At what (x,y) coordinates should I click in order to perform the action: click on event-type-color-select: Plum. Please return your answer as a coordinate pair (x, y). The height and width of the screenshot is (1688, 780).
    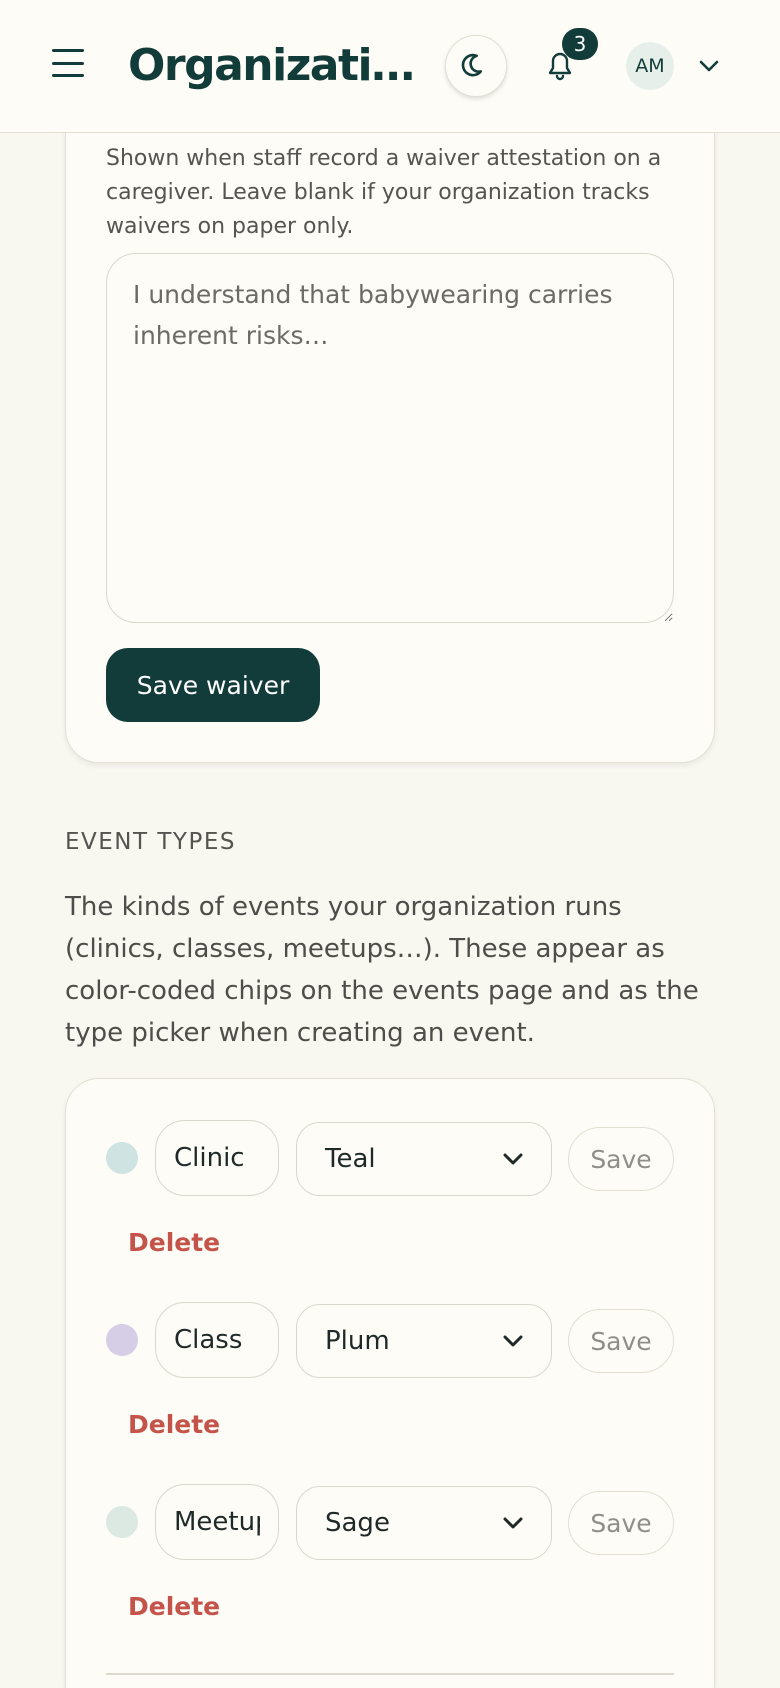
    Looking at the image, I should click on (424, 1341).